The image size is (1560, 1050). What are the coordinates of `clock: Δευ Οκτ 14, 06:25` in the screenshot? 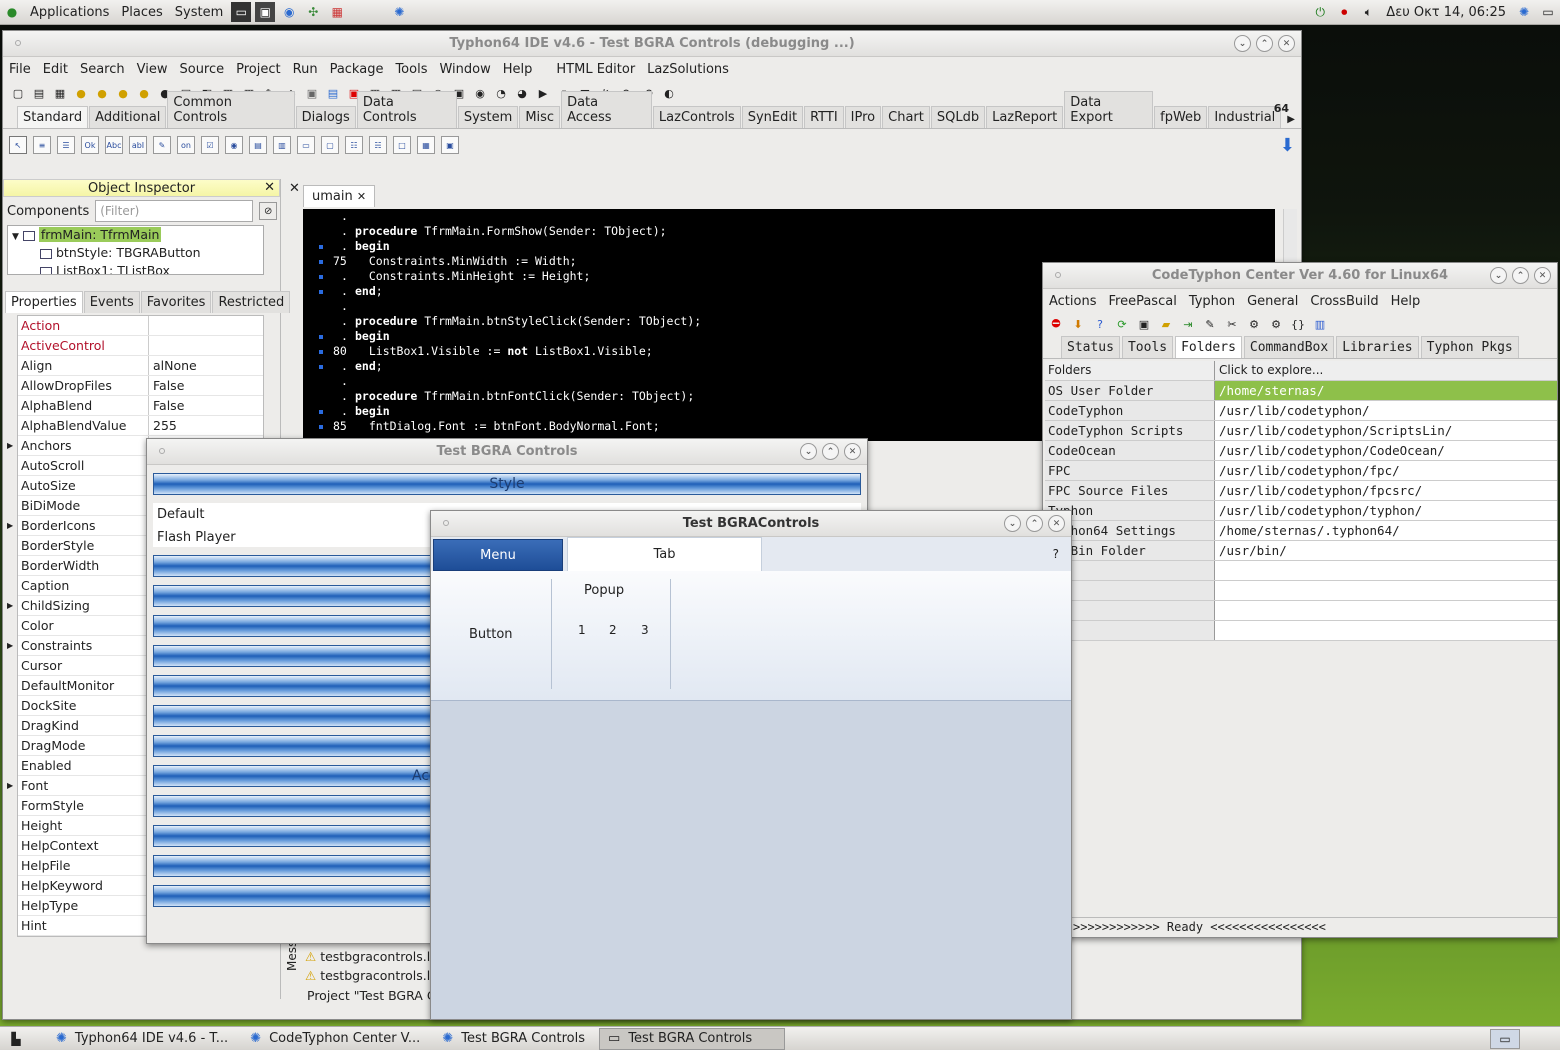 It's located at (1446, 12).